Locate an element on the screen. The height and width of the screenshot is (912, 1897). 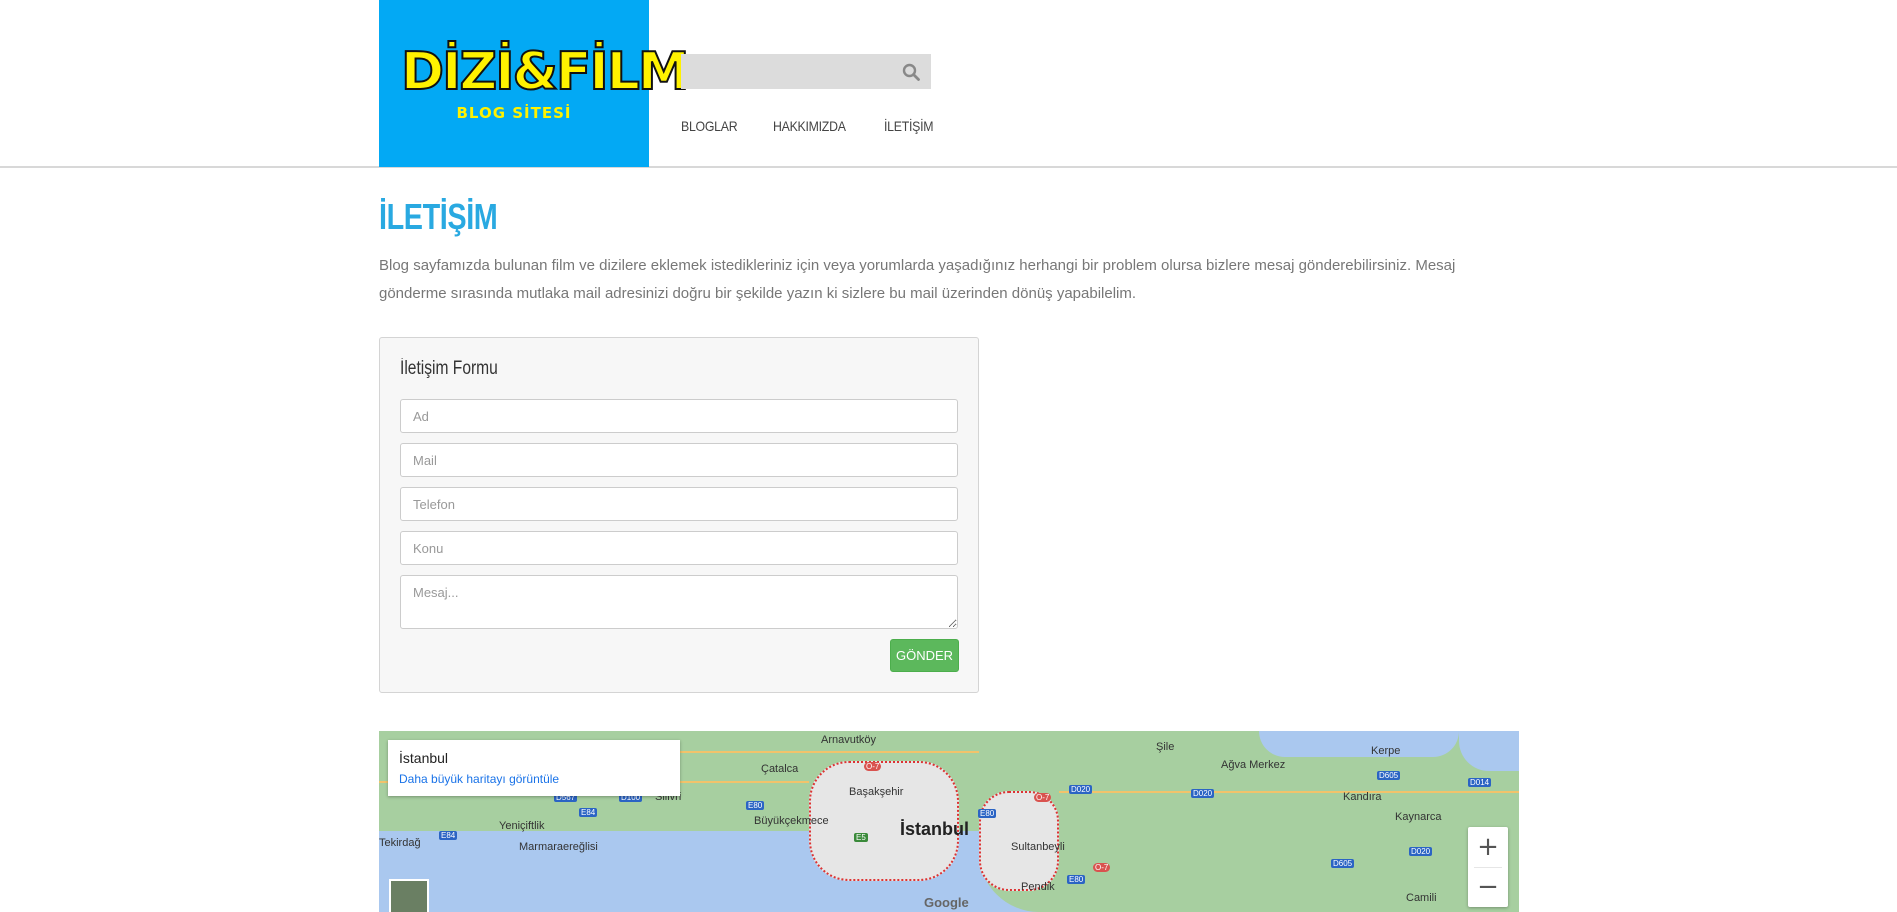
submit-button: GÖNDER is located at coordinates (924, 655).